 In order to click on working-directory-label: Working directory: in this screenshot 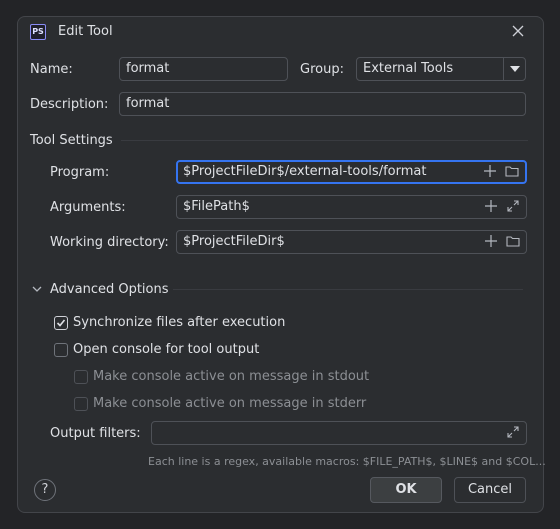, I will do `click(109, 242)`.